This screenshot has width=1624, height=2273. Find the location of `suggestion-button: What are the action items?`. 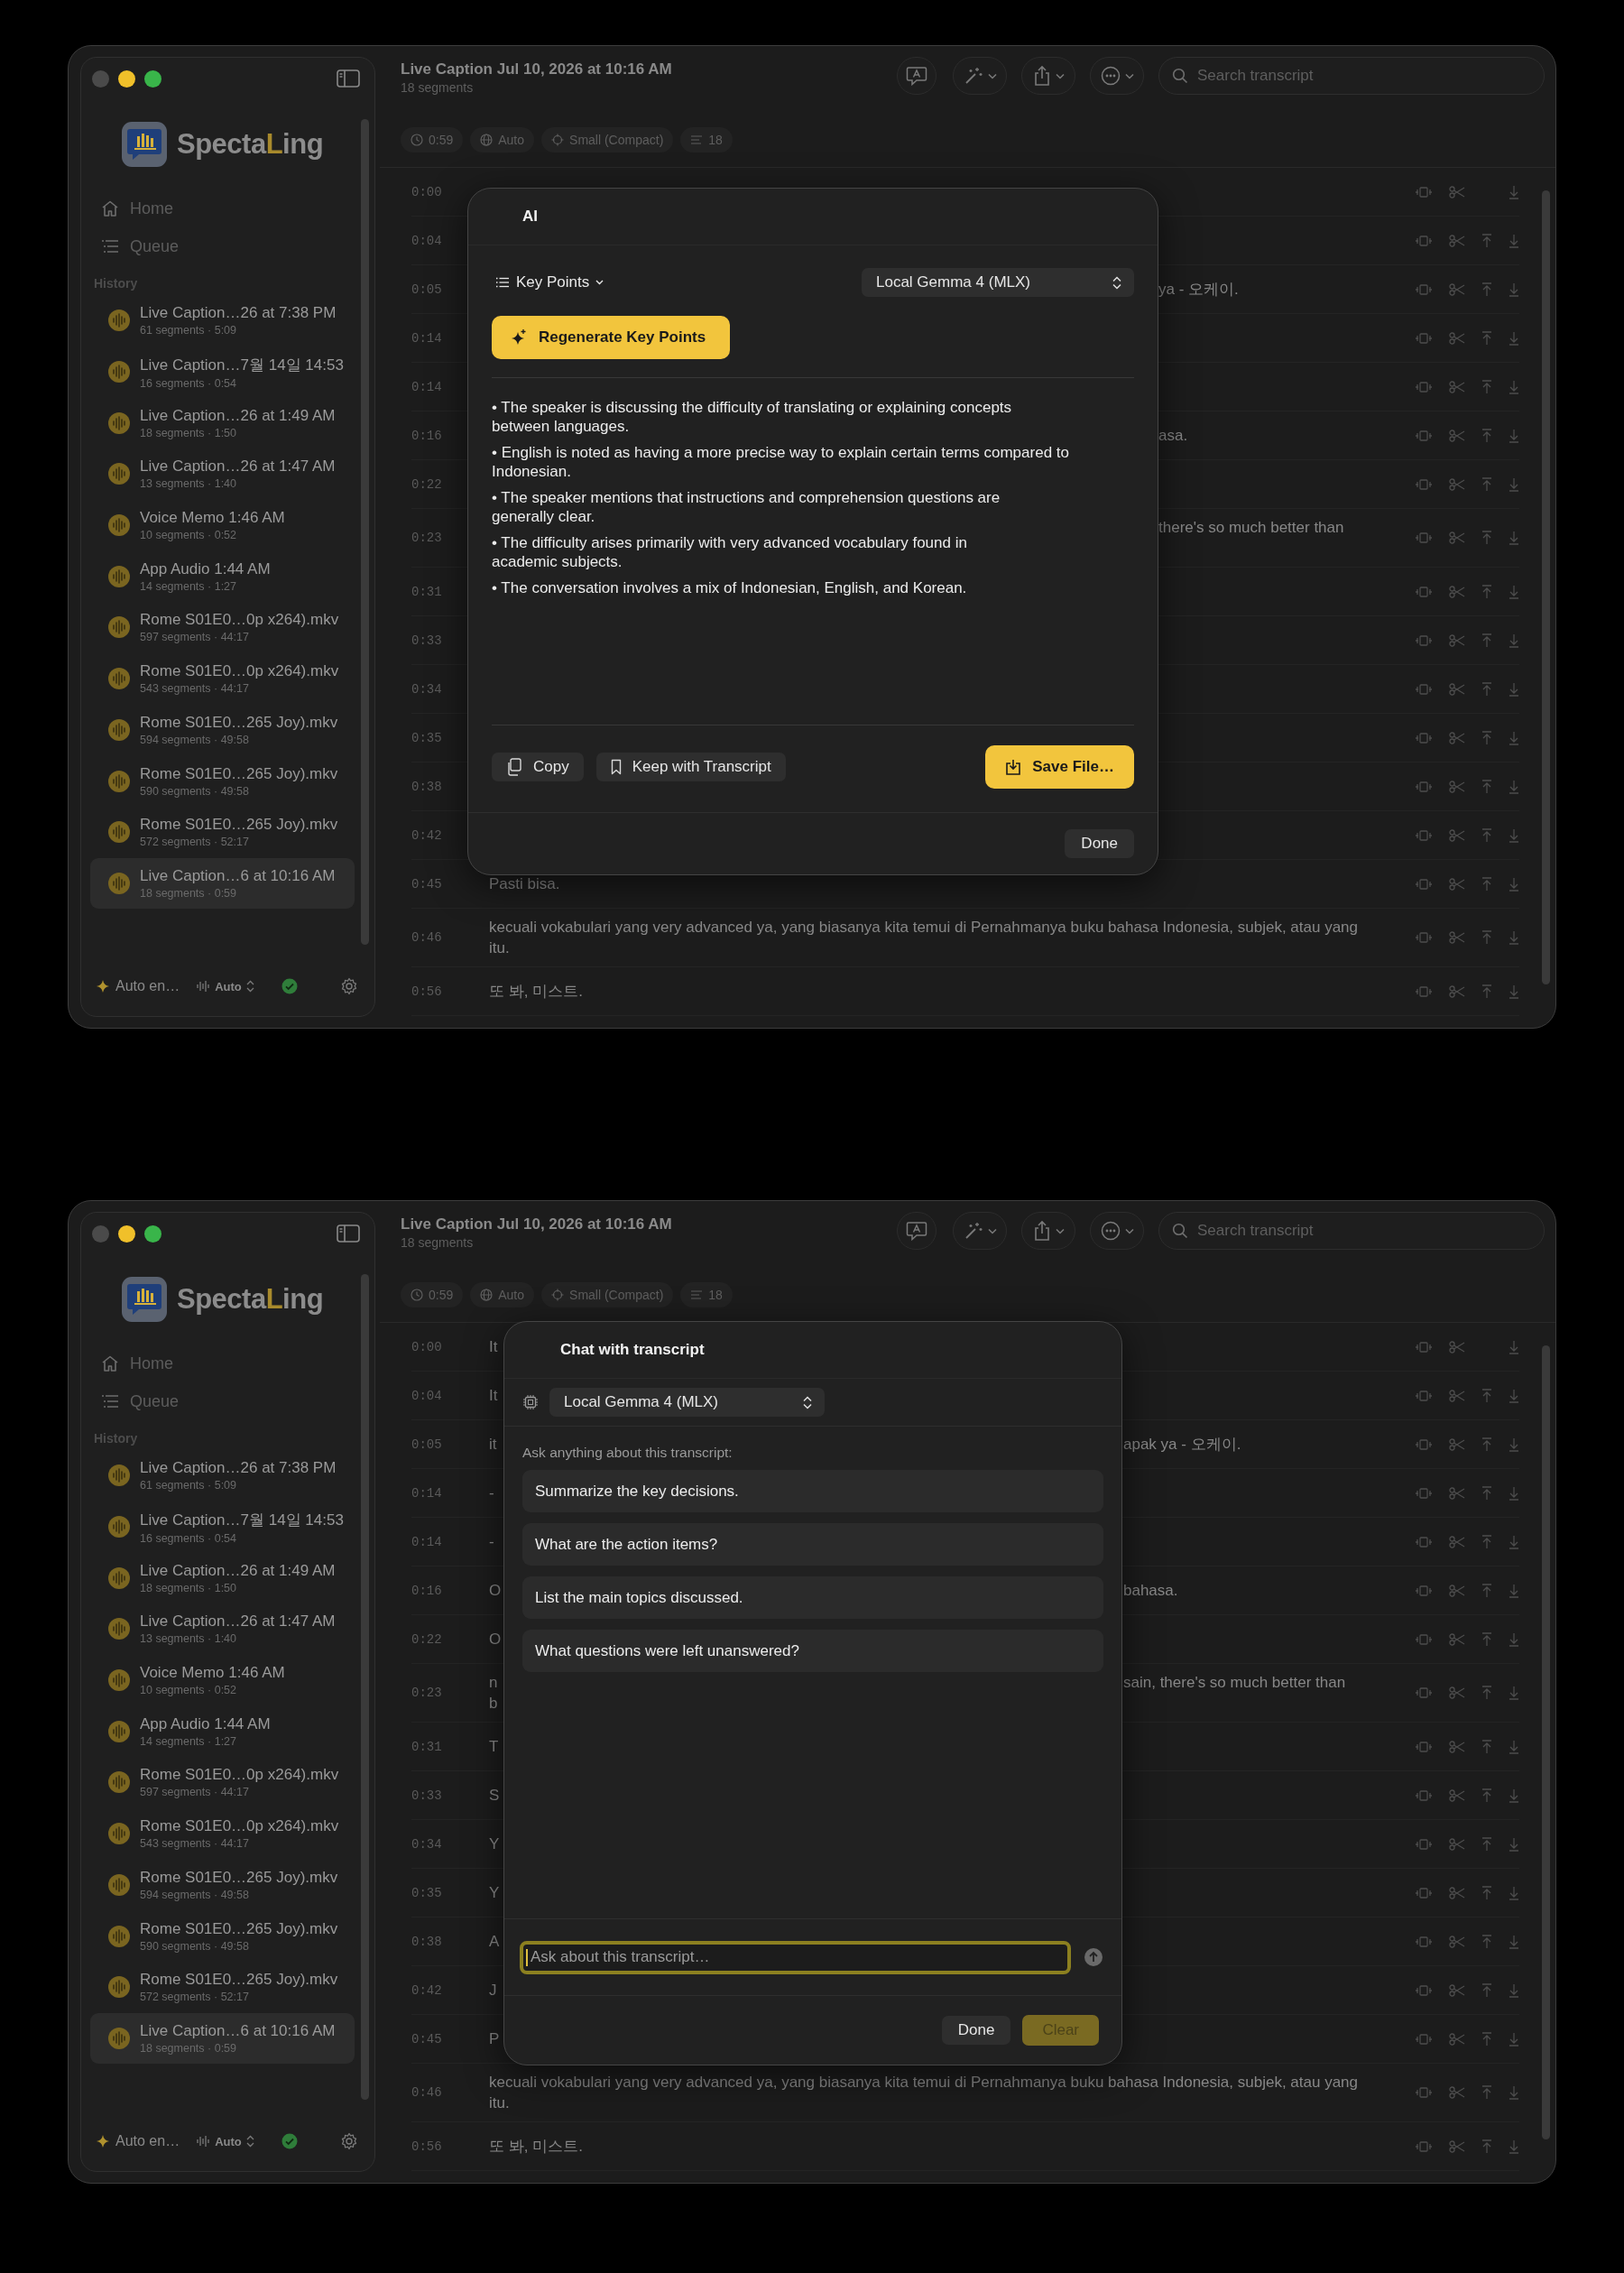

suggestion-button: What are the action items? is located at coordinates (813, 1544).